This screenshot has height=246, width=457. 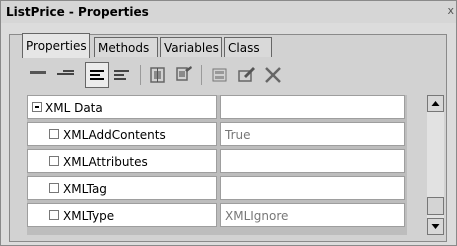 What do you see at coordinates (435, 226) in the screenshot?
I see `arrow-down-icon` at bounding box center [435, 226].